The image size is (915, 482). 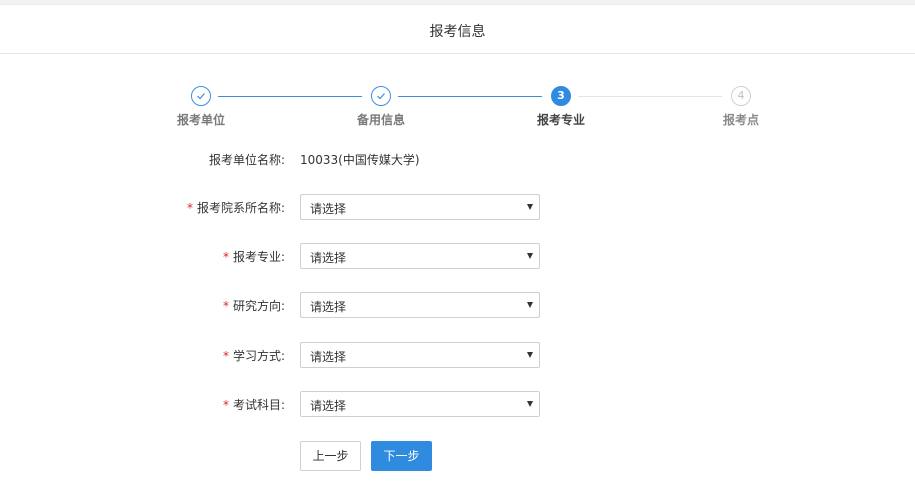 What do you see at coordinates (420, 207) in the screenshot?
I see `department-select: 请选择` at bounding box center [420, 207].